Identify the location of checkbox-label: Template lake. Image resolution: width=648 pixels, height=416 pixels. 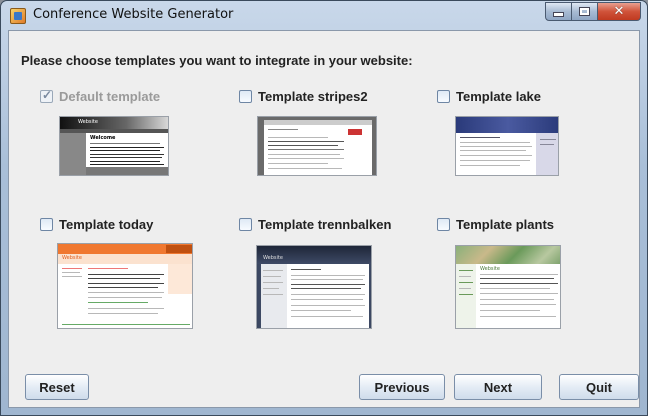
(499, 96).